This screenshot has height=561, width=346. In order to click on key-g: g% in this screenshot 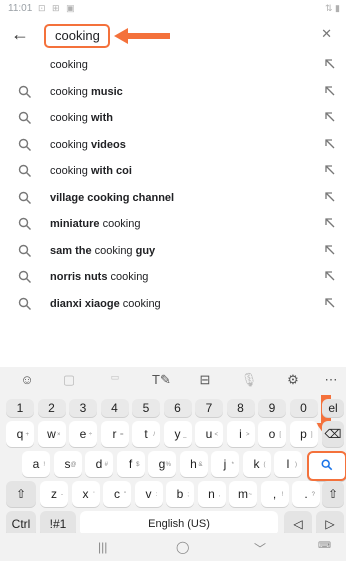, I will do `click(162, 464)`.